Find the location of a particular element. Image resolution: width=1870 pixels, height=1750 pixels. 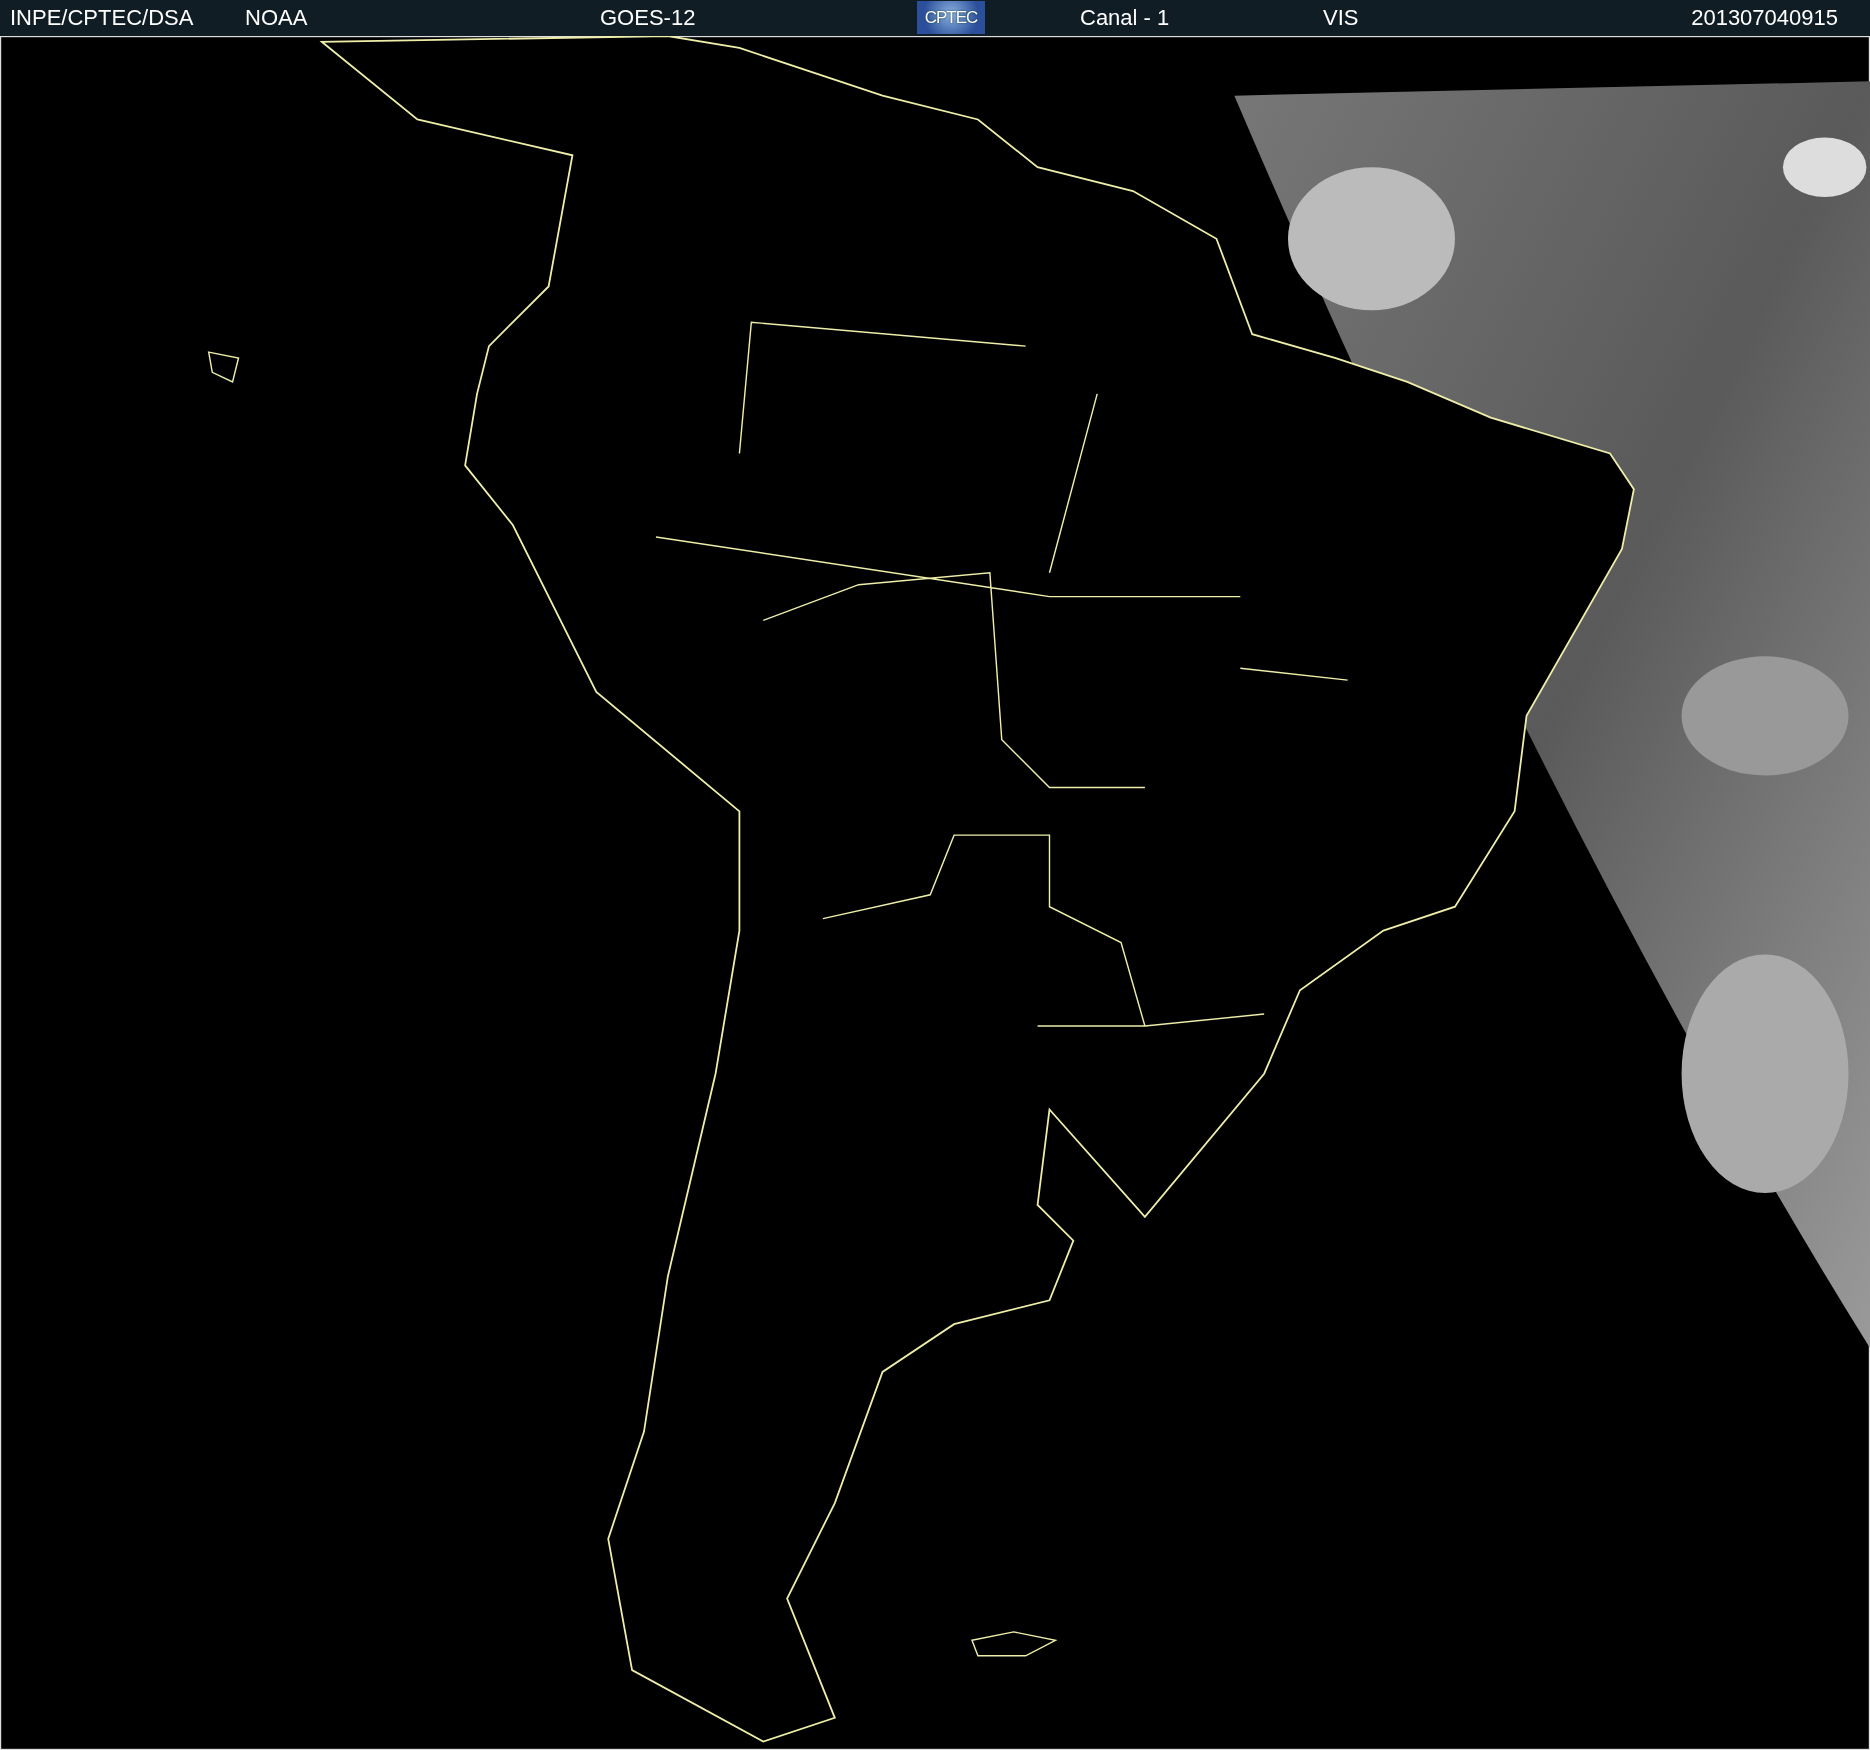

source-label: INPE/CPTEC/DSA is located at coordinates (102, 18).